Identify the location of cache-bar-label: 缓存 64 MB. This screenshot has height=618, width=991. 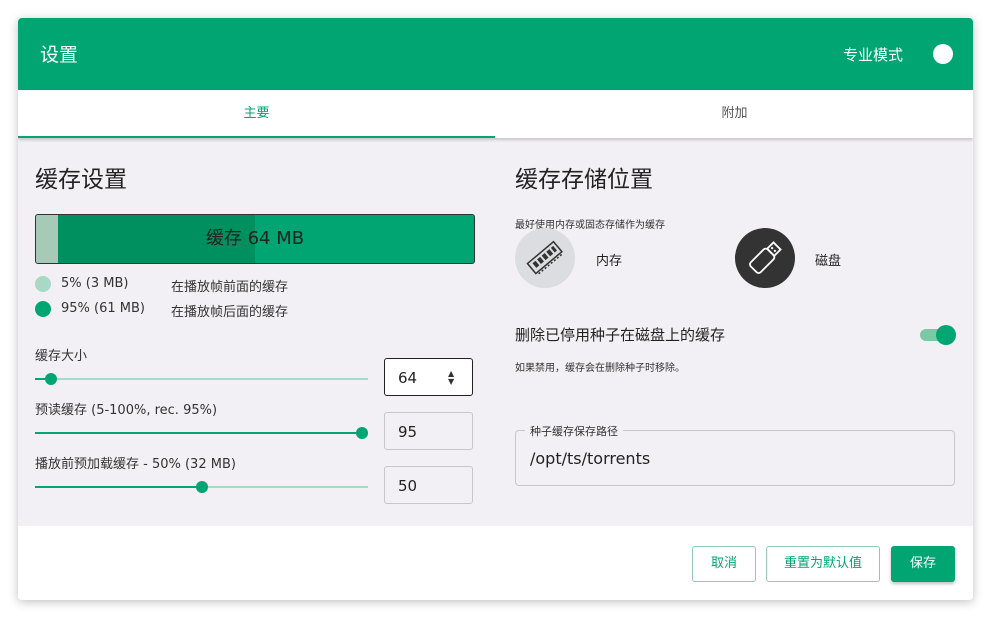
(255, 238).